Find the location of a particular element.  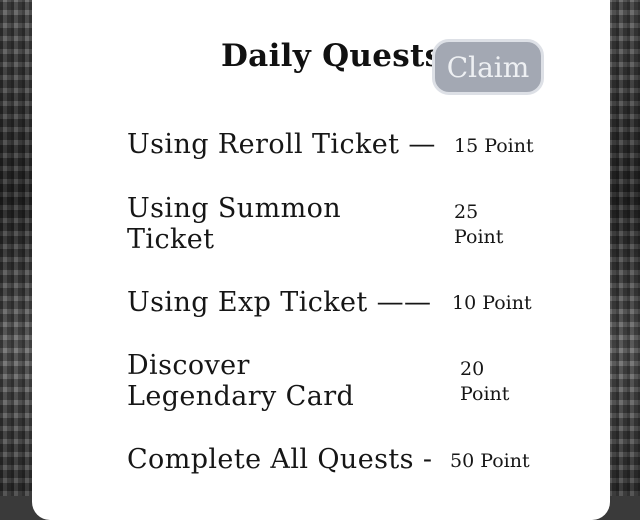

quest-points-reroll: 15 Point is located at coordinates (494, 146).